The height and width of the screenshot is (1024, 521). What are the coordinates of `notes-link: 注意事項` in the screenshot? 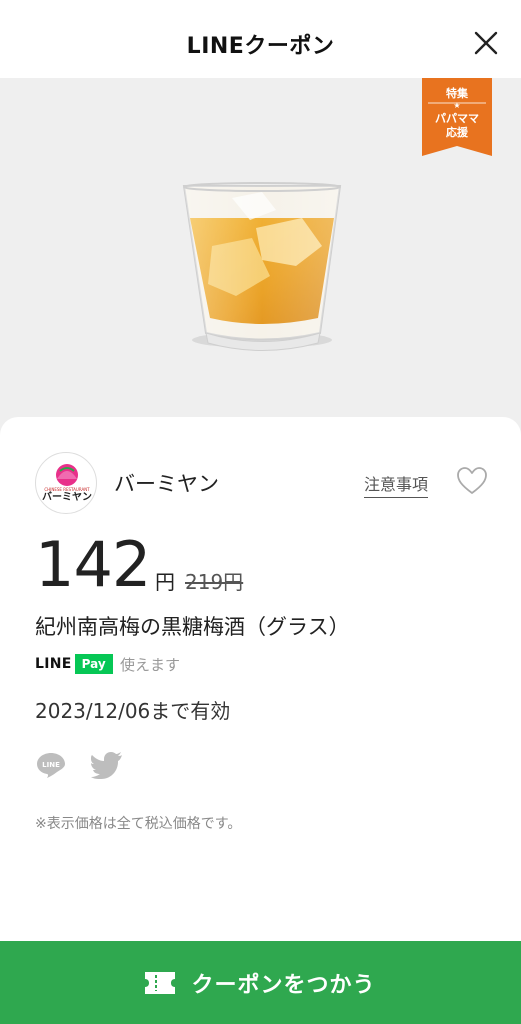 It's located at (396, 484).